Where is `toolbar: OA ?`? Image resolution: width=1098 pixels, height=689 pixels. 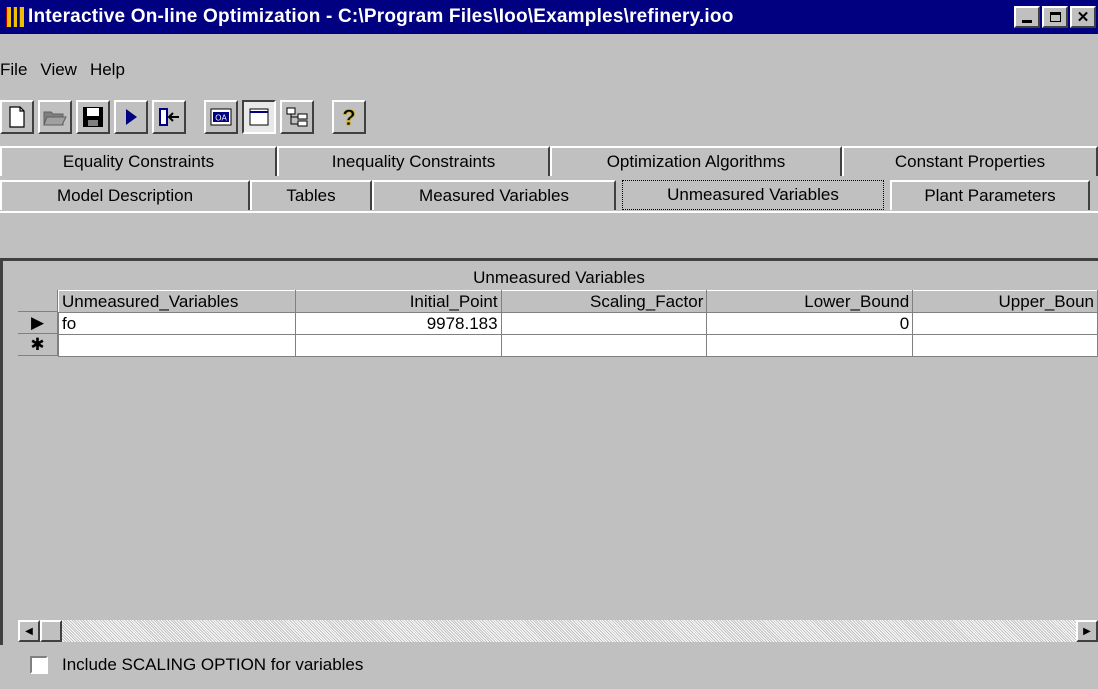
toolbar: OA ? is located at coordinates (185, 117).